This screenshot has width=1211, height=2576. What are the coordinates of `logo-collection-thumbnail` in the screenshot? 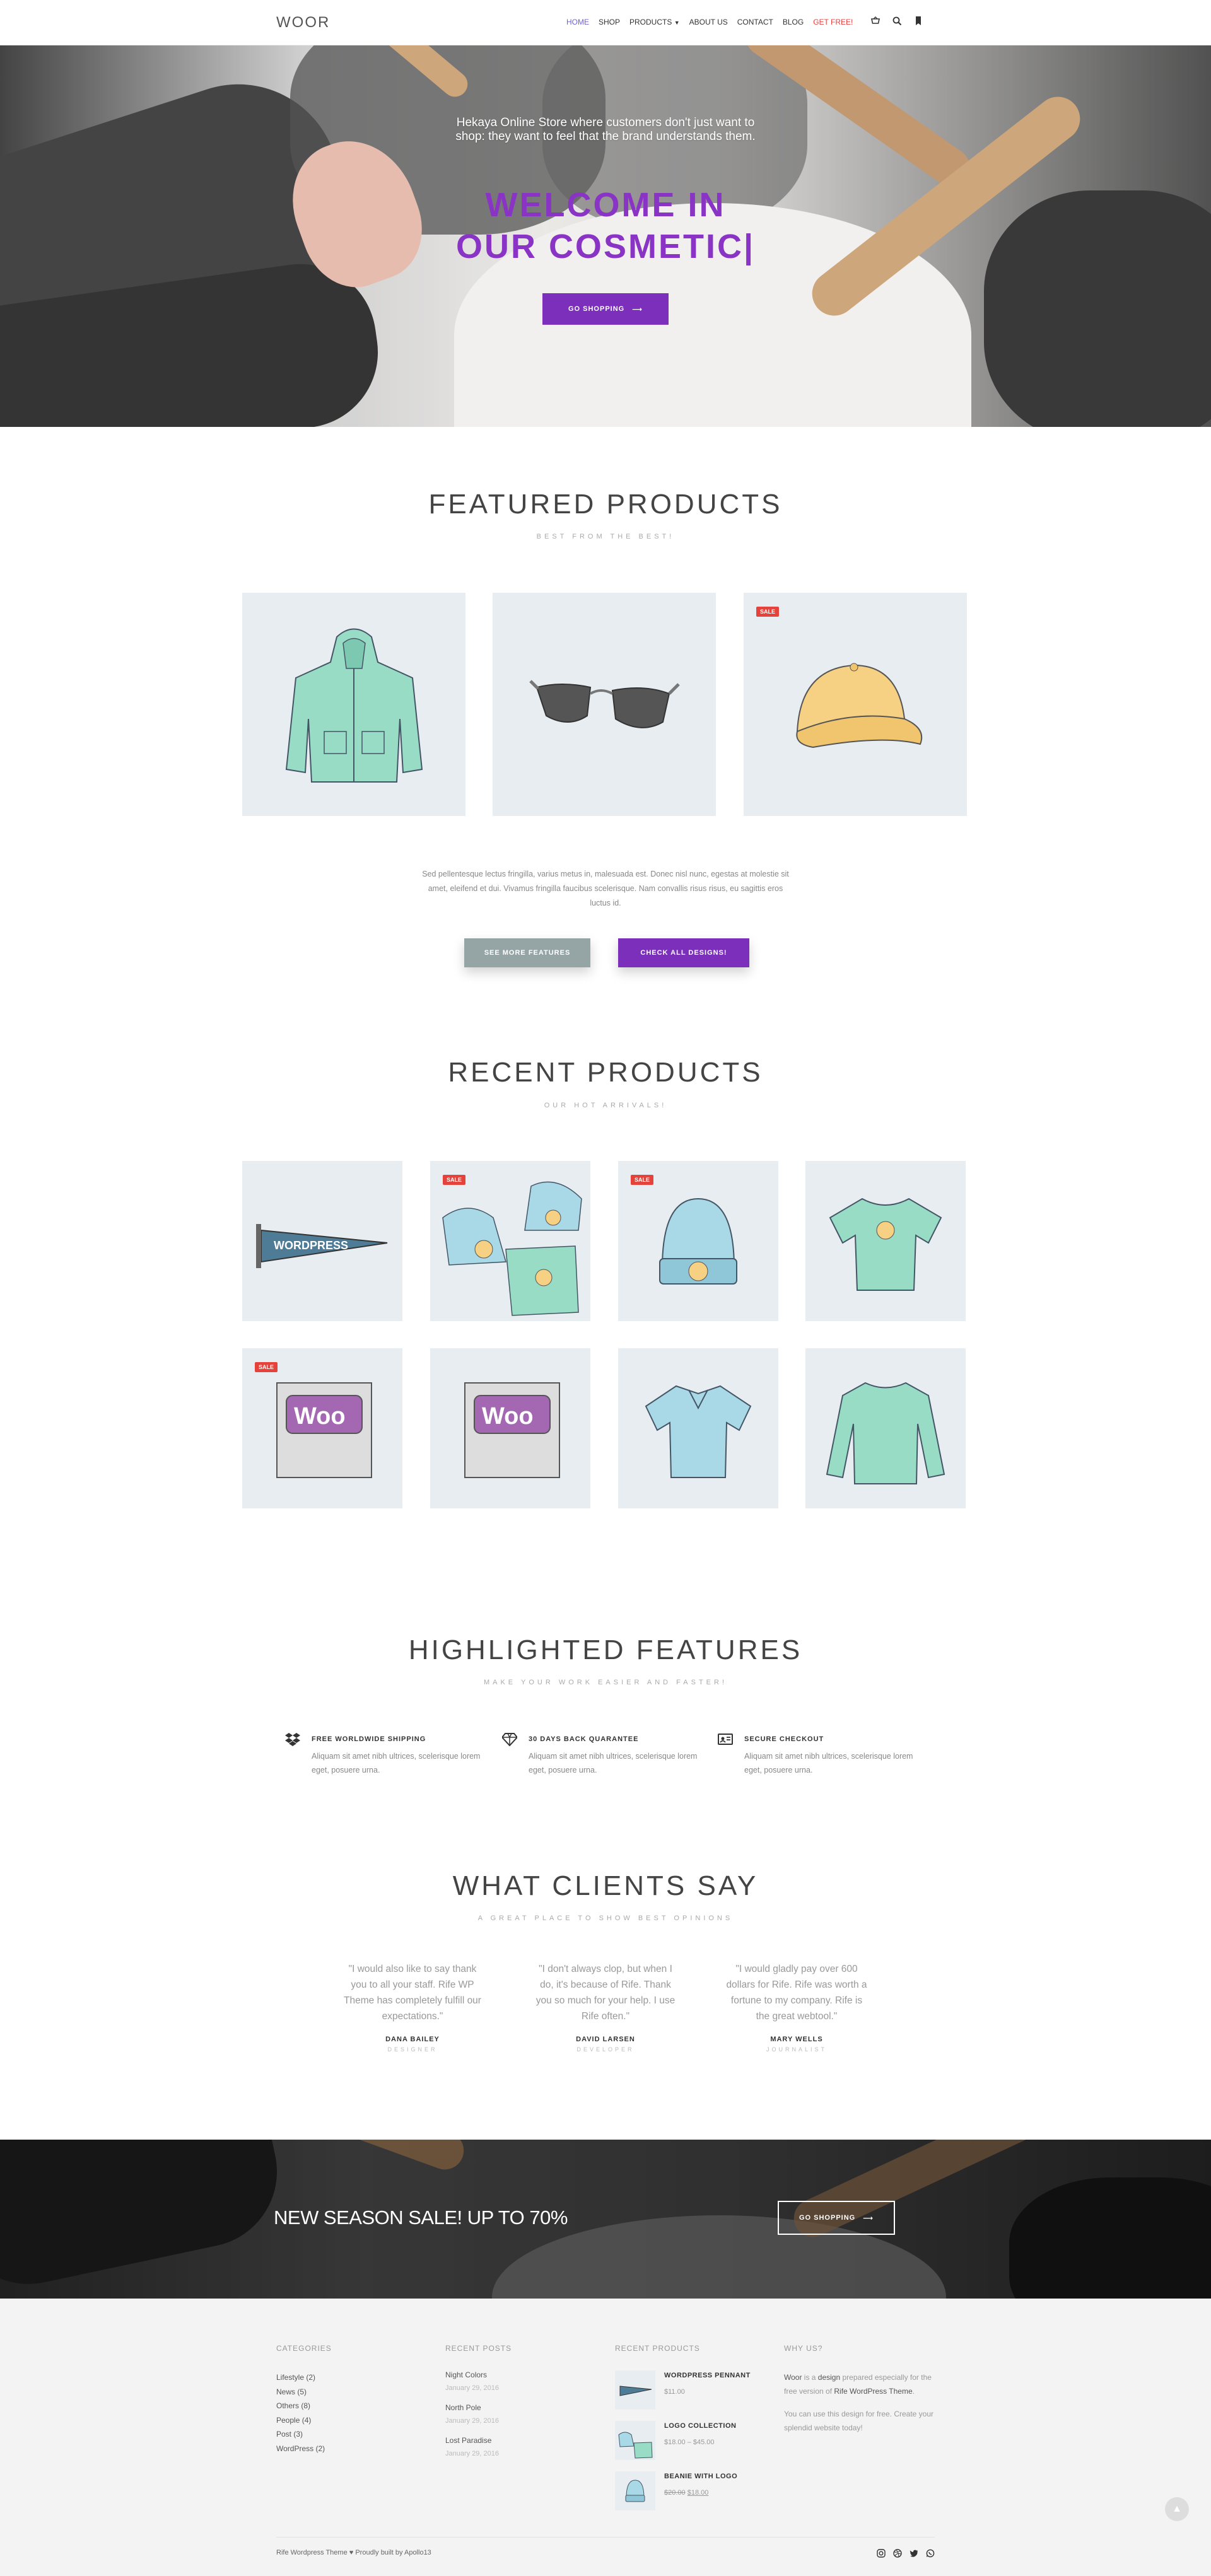 It's located at (635, 2440).